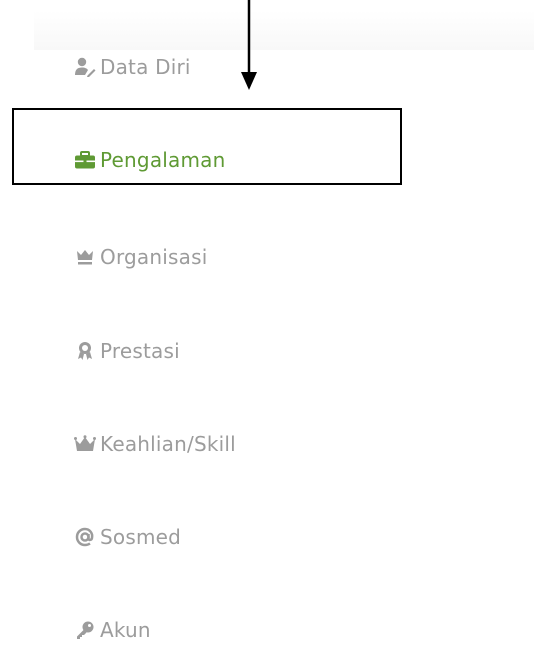  What do you see at coordinates (85, 257) in the screenshot?
I see `crown-icon` at bounding box center [85, 257].